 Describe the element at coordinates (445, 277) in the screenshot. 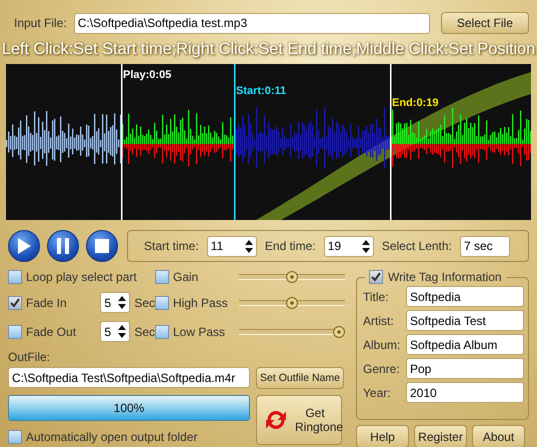

I see `tag-label: Write Tag Information` at that location.